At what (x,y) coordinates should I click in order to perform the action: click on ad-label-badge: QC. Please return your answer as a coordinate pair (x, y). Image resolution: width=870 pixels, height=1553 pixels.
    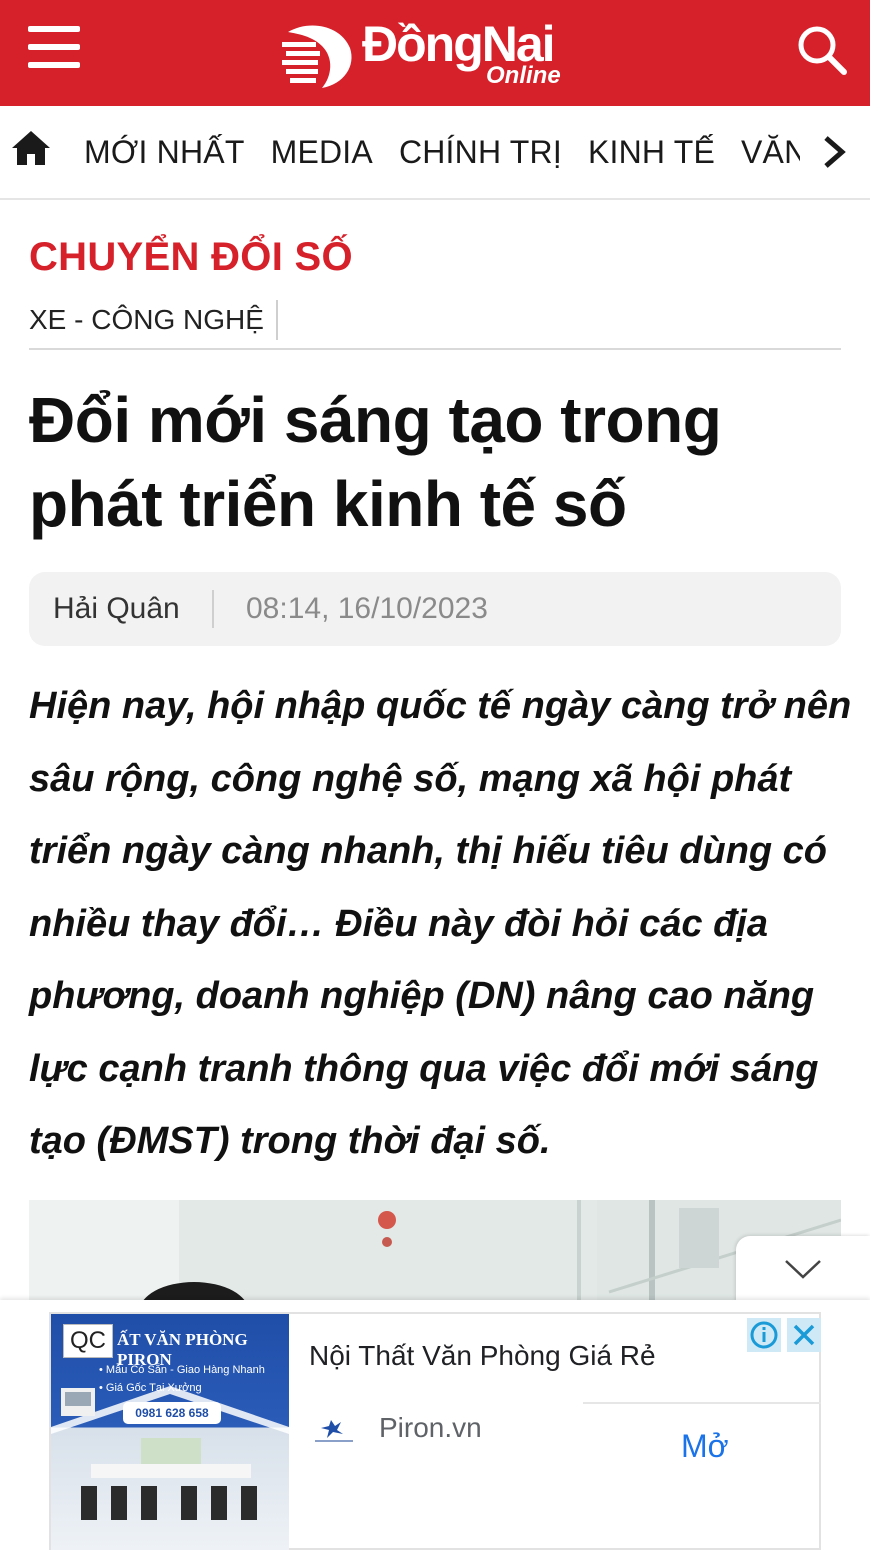
    Looking at the image, I should click on (88, 1341).